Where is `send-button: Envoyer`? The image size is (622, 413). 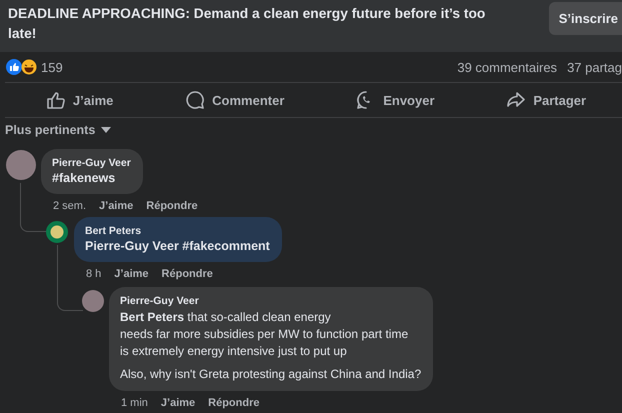
send-button: Envoyer is located at coordinates (395, 100).